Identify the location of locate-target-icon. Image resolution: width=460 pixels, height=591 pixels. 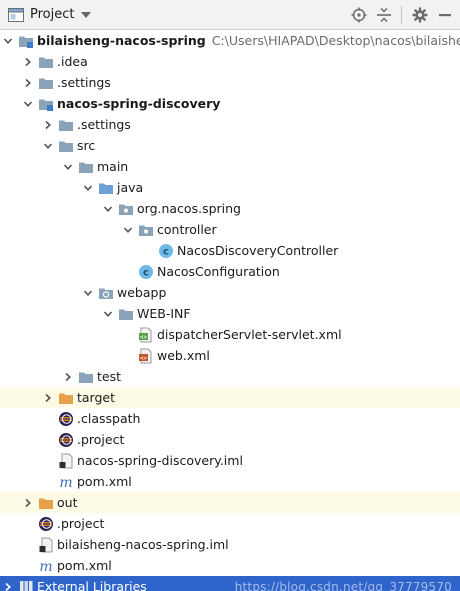
(359, 15).